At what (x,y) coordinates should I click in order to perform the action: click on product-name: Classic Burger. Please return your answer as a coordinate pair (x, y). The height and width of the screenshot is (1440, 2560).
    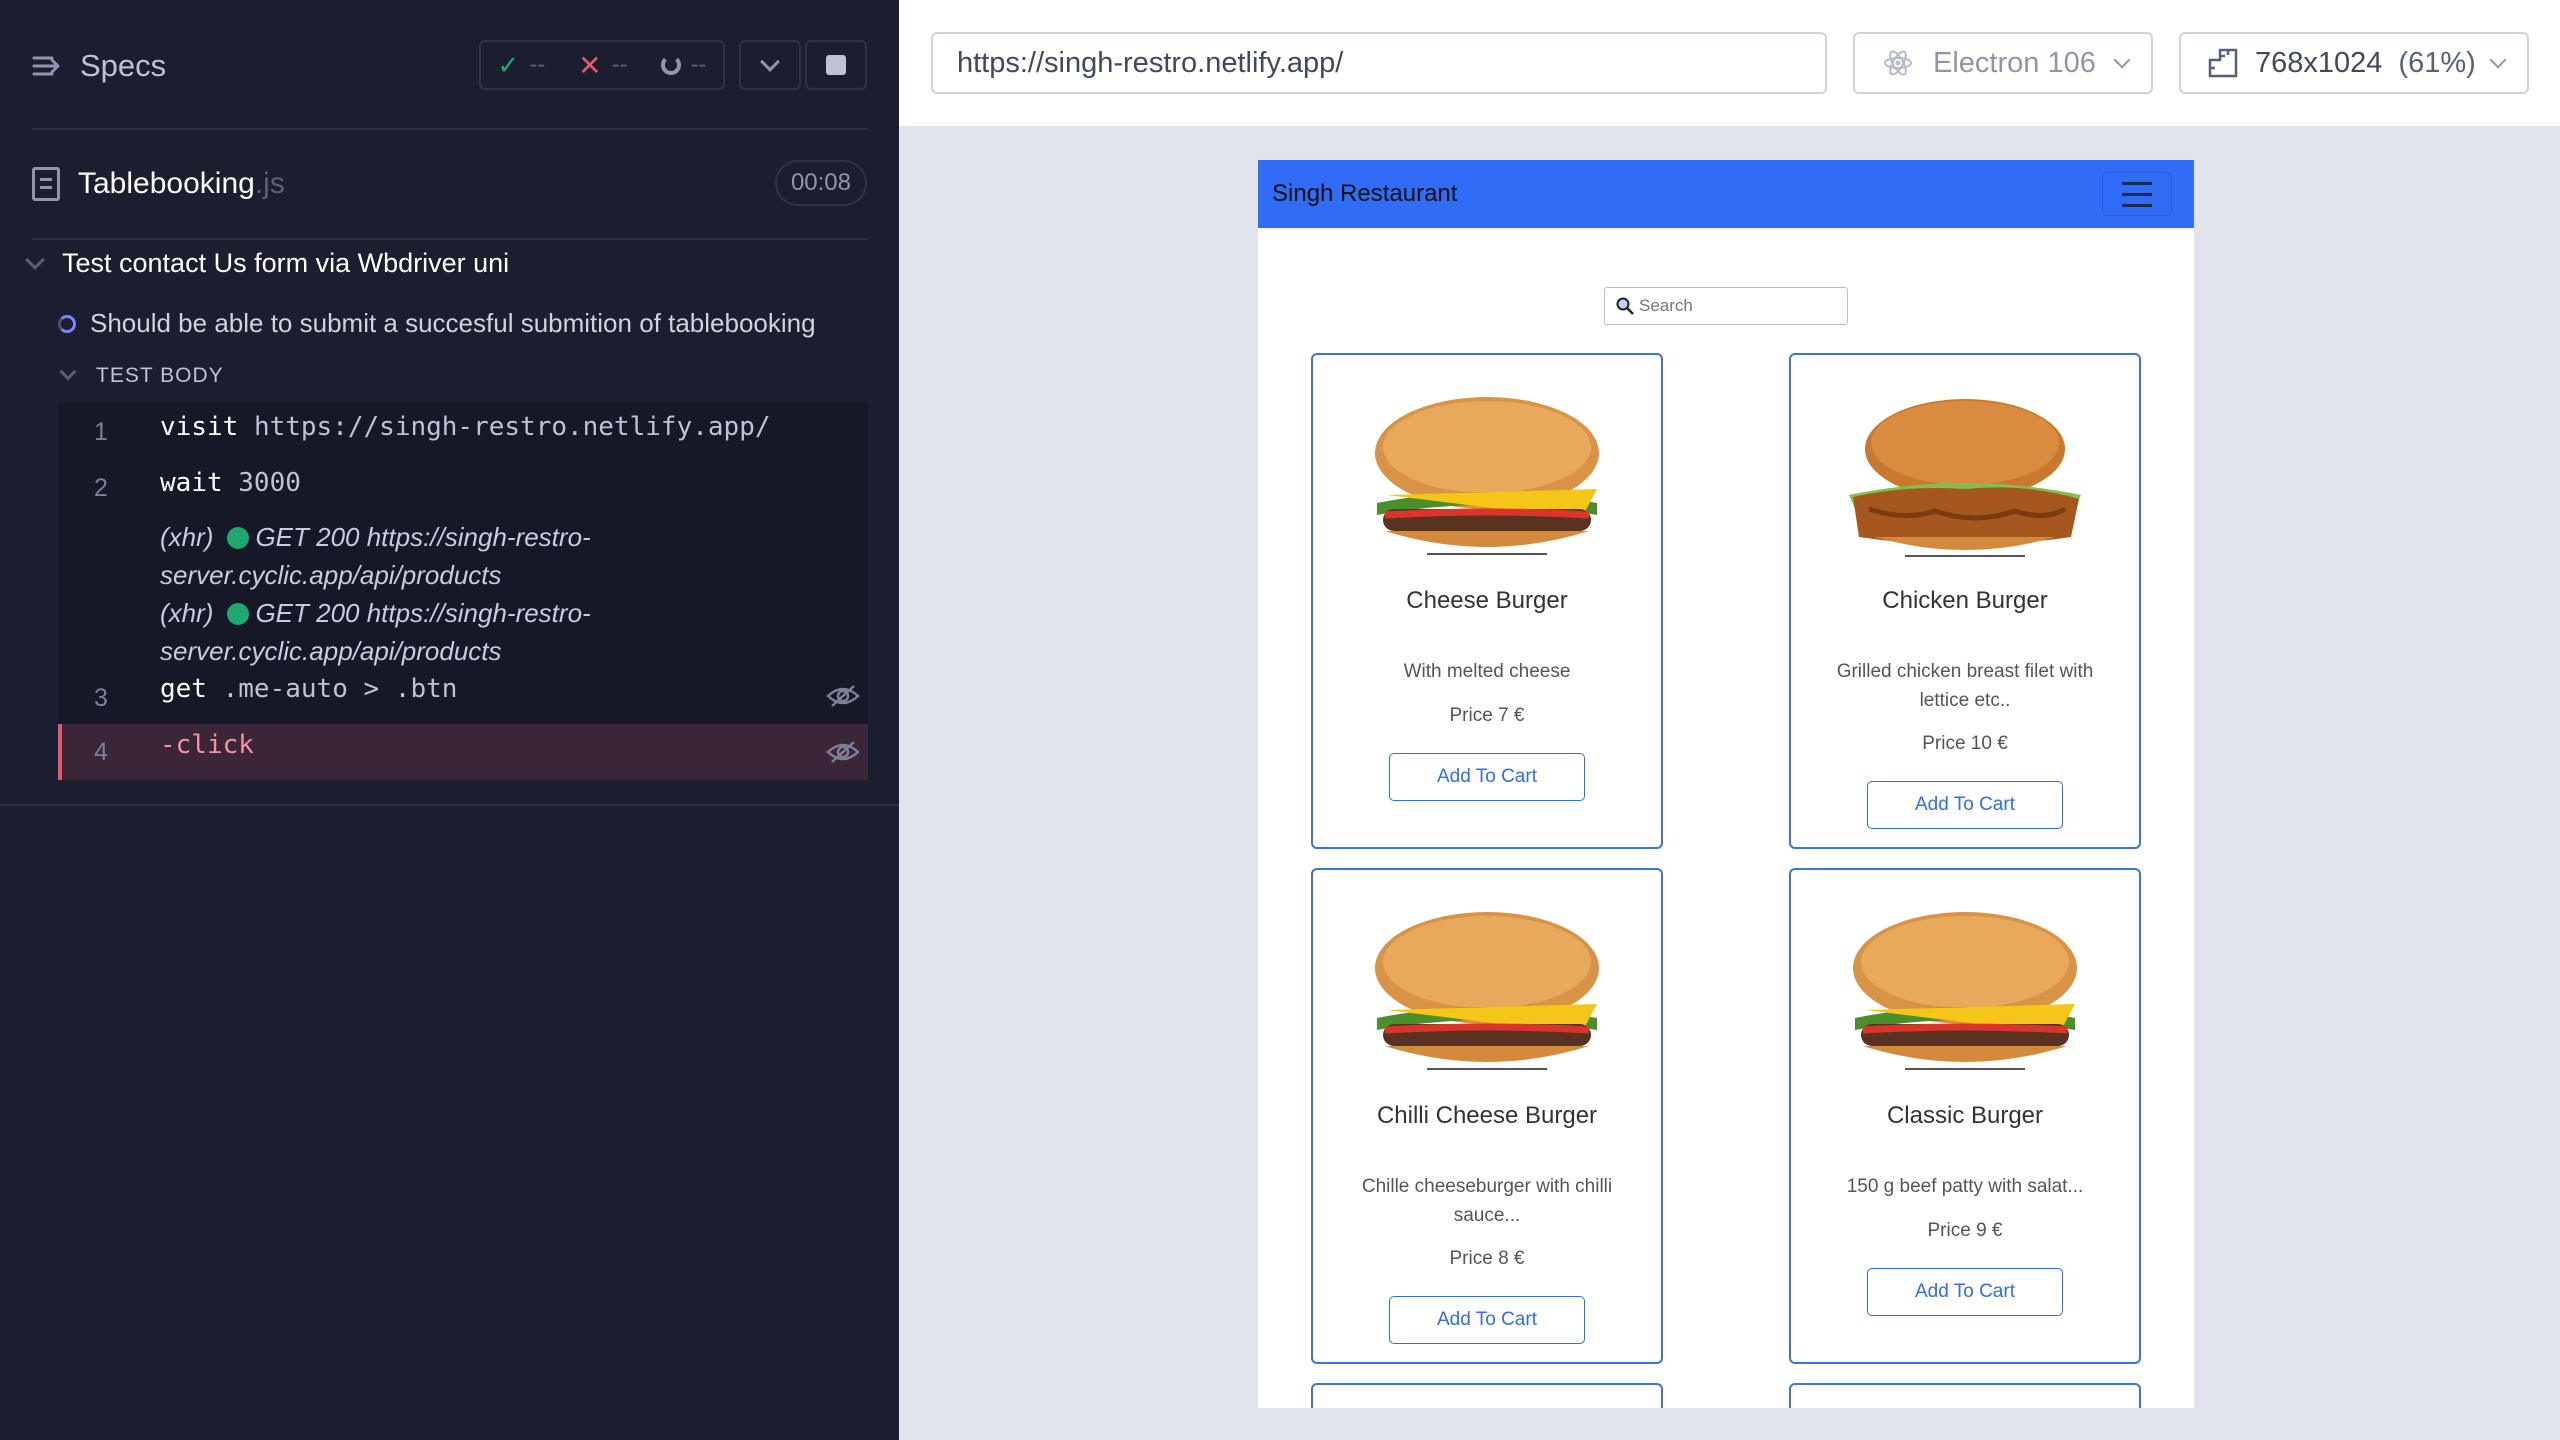
    Looking at the image, I should click on (1965, 1115).